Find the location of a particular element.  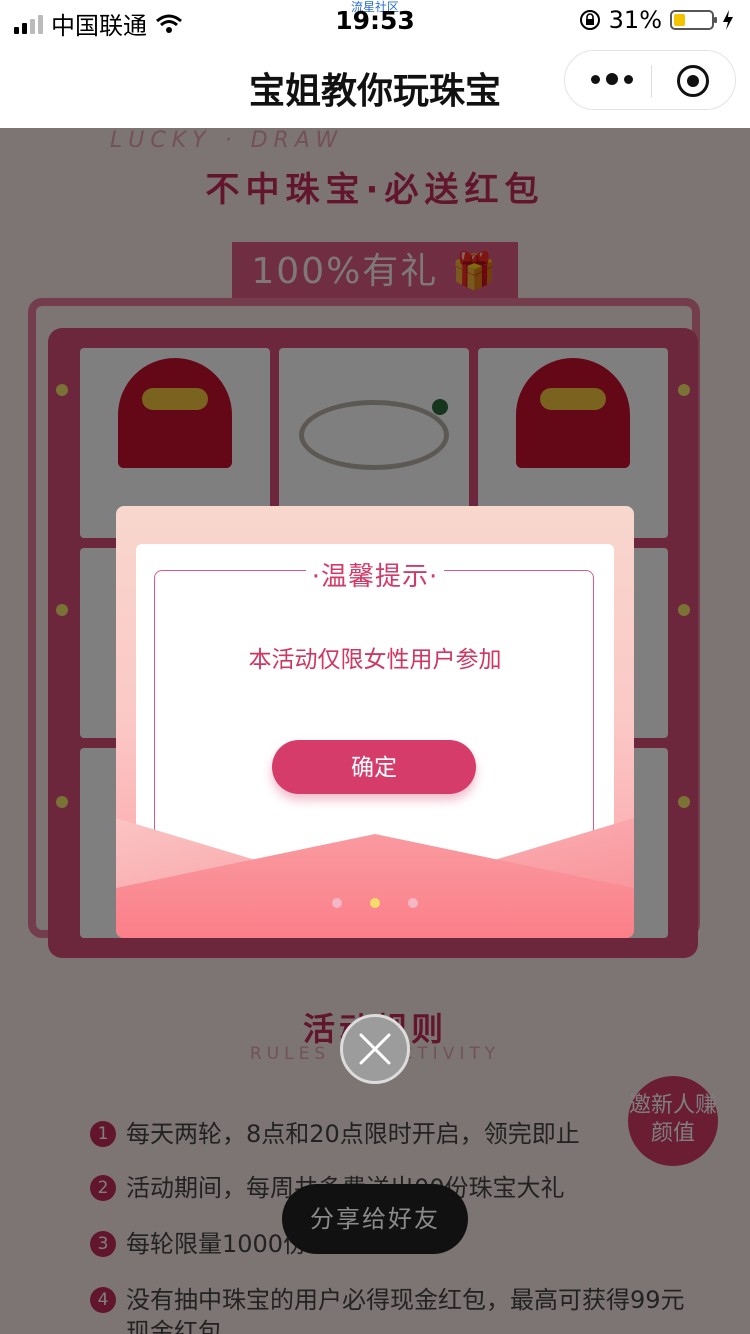

status-bar: 流星社区 中国联通 19:53 31% is located at coordinates (375, 20).